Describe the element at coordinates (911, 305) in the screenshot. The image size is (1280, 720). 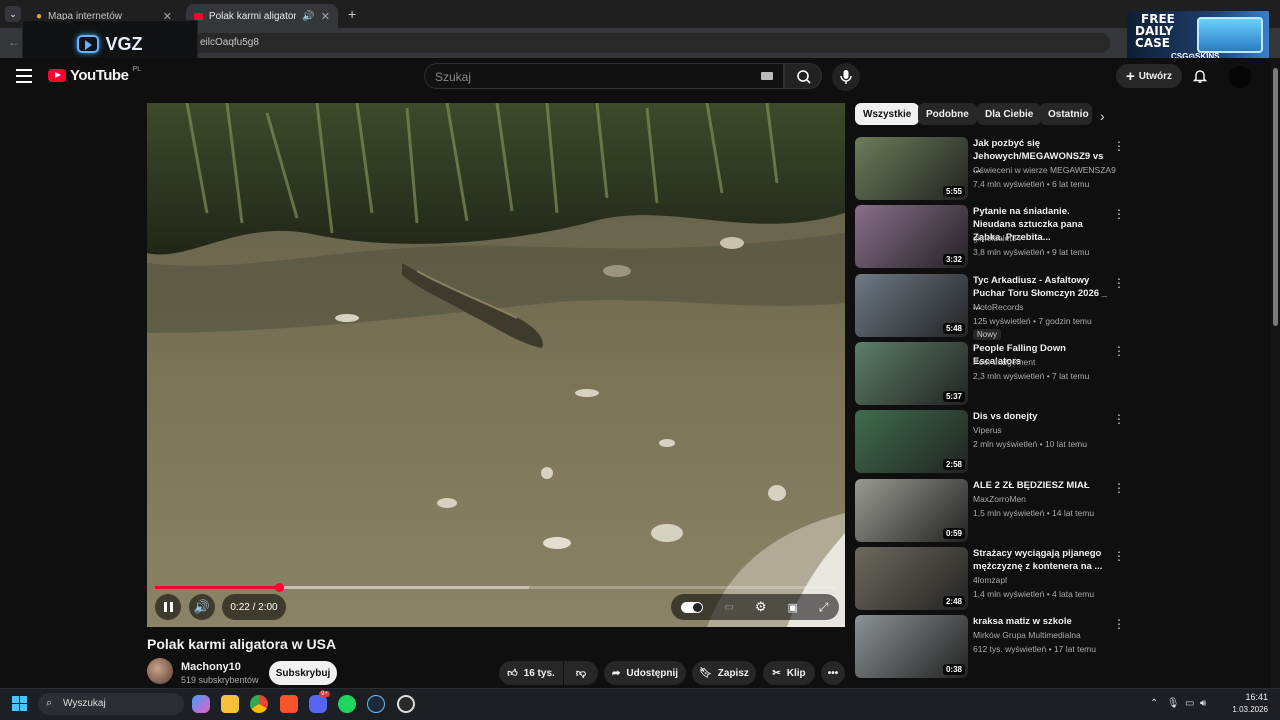
I see `video-thumbnail: 5:48` at that location.